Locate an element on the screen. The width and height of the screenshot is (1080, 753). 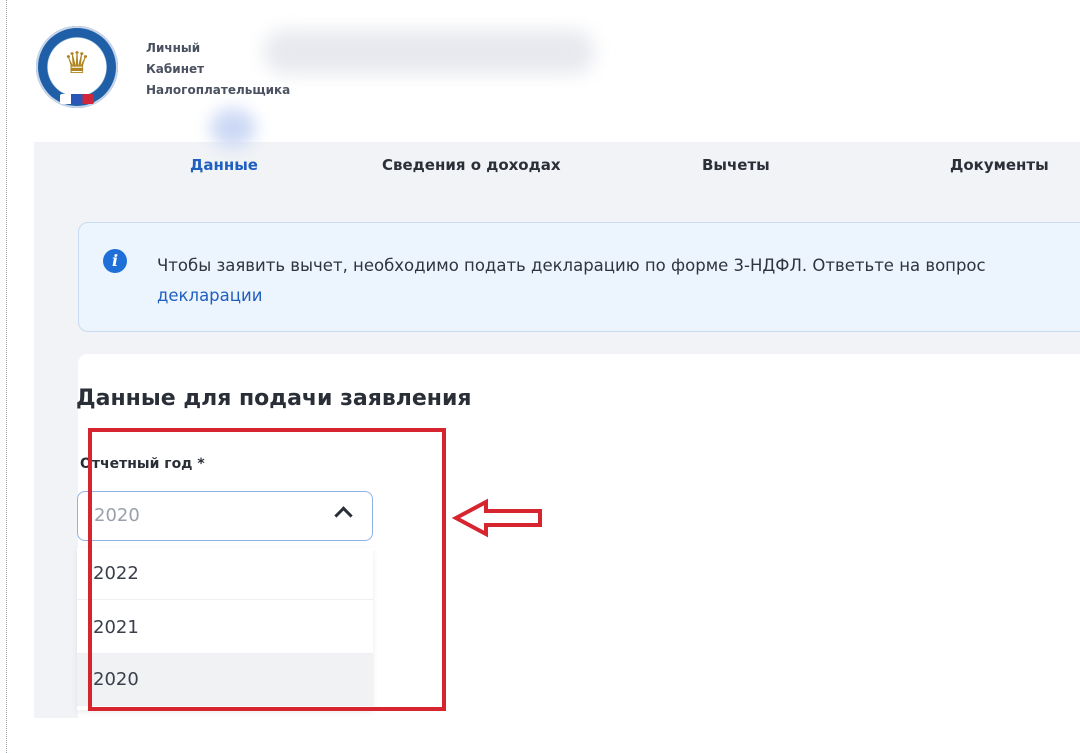
brand-line-3: Налогоплательщика is located at coordinates (218, 90).